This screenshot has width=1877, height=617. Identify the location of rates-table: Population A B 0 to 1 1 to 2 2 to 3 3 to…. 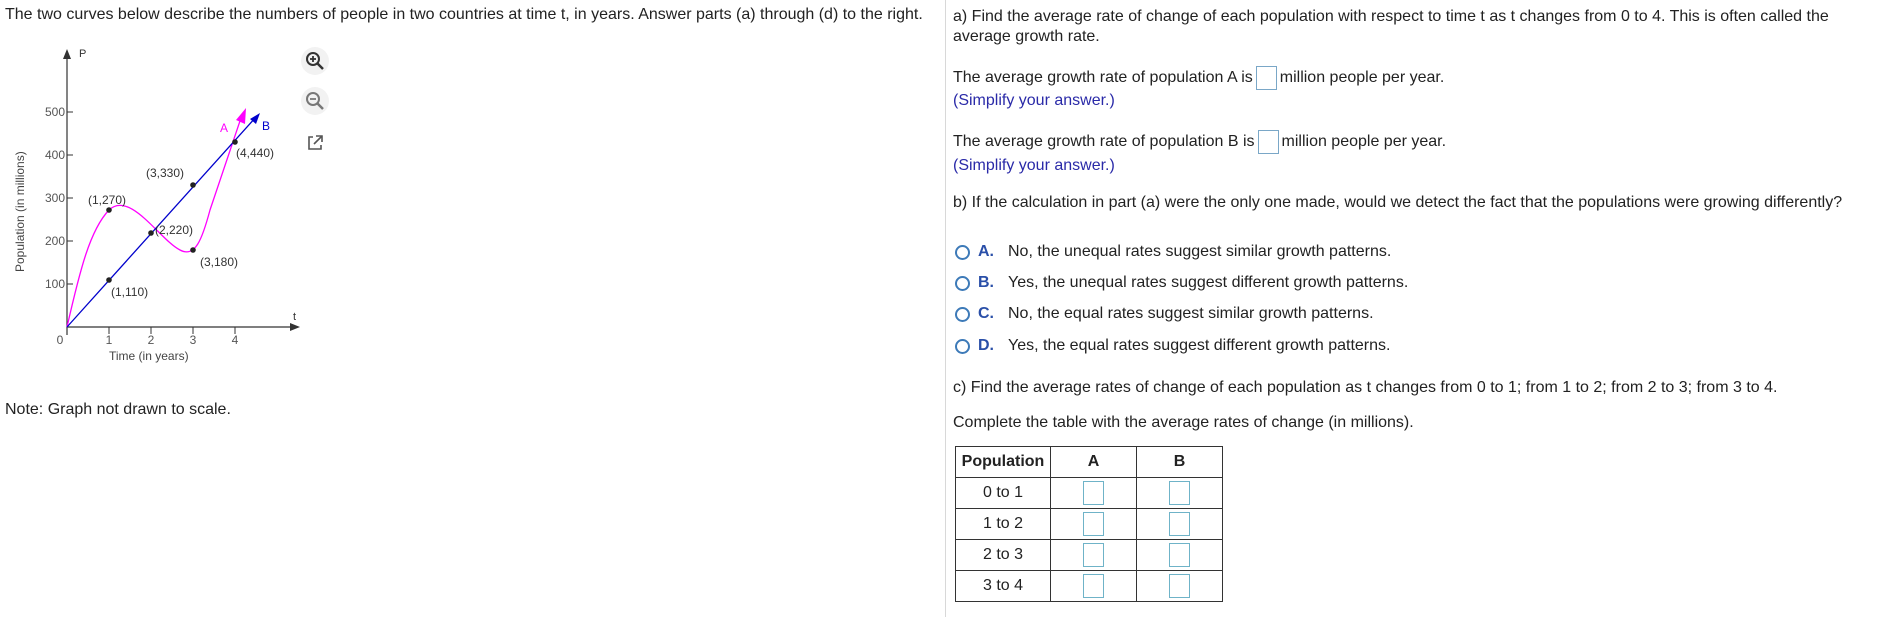
(1089, 524).